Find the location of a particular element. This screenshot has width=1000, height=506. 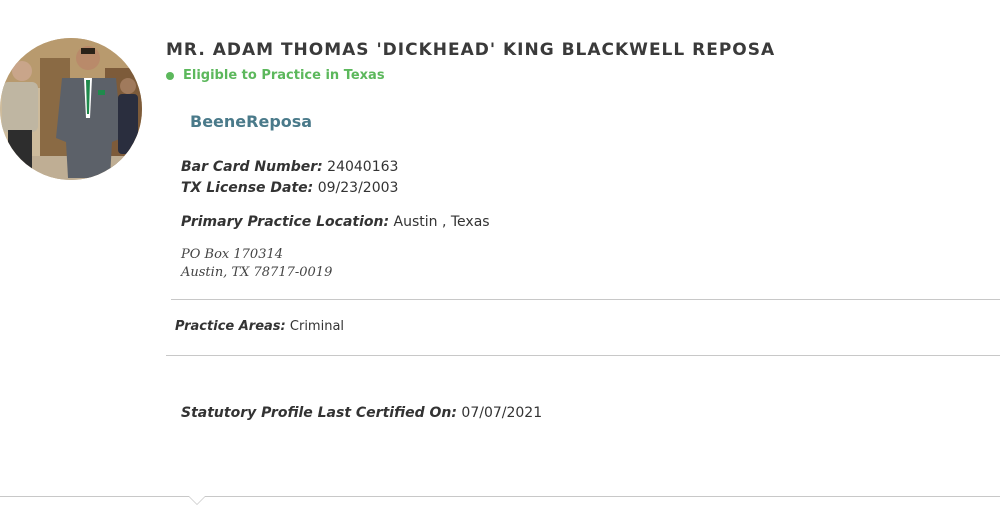

status-text: Eligible to Practice in Texas is located at coordinates (284, 75).